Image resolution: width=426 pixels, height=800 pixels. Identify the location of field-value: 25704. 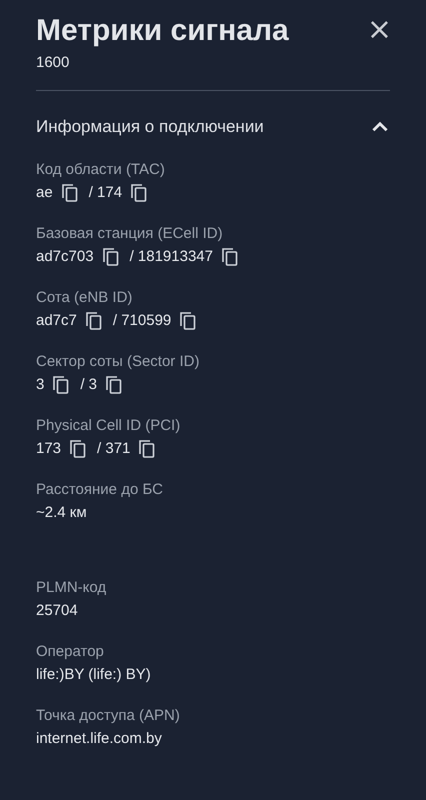
(57, 611).